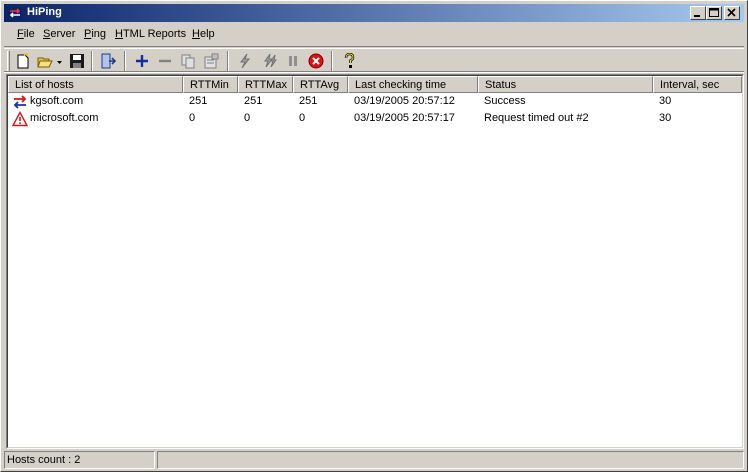 The image size is (748, 472). What do you see at coordinates (150, 34) in the screenshot?
I see `menu-html-reports: HTML Reports` at bounding box center [150, 34].